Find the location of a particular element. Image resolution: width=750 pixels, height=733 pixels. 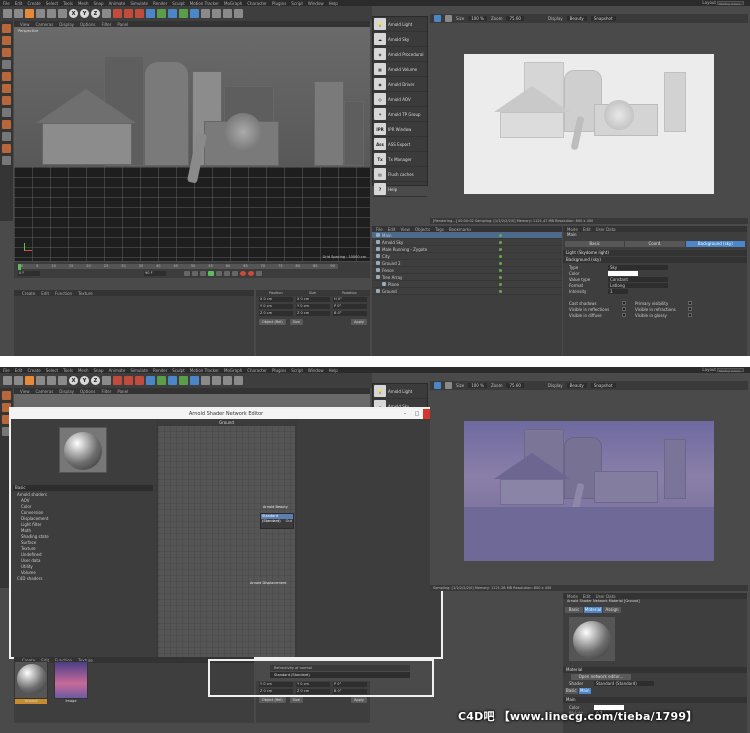

om-menu-objects: Objects is located at coordinates (422, 229).